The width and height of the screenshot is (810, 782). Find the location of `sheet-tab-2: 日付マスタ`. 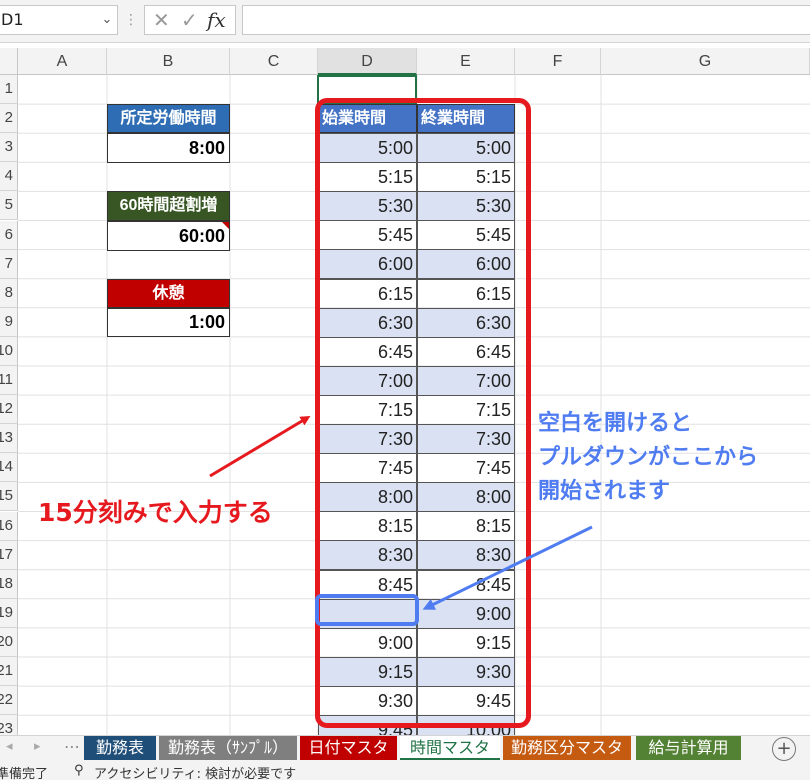

sheet-tab-2: 日付マスタ is located at coordinates (348, 748).